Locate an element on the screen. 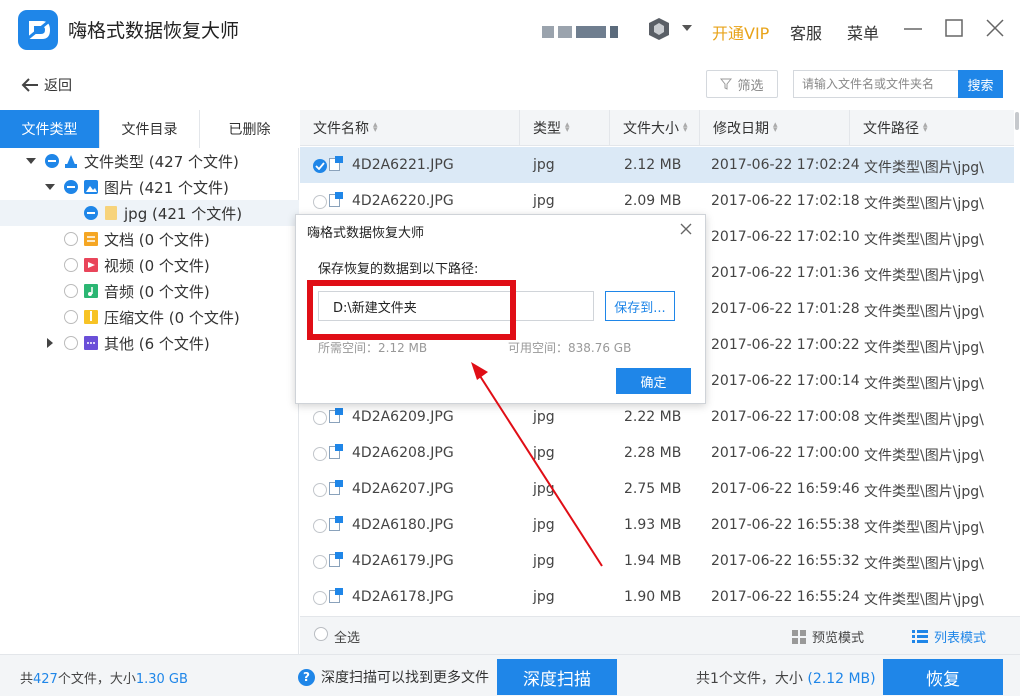  cell-file-size: 1.93 MB is located at coordinates (653, 525).